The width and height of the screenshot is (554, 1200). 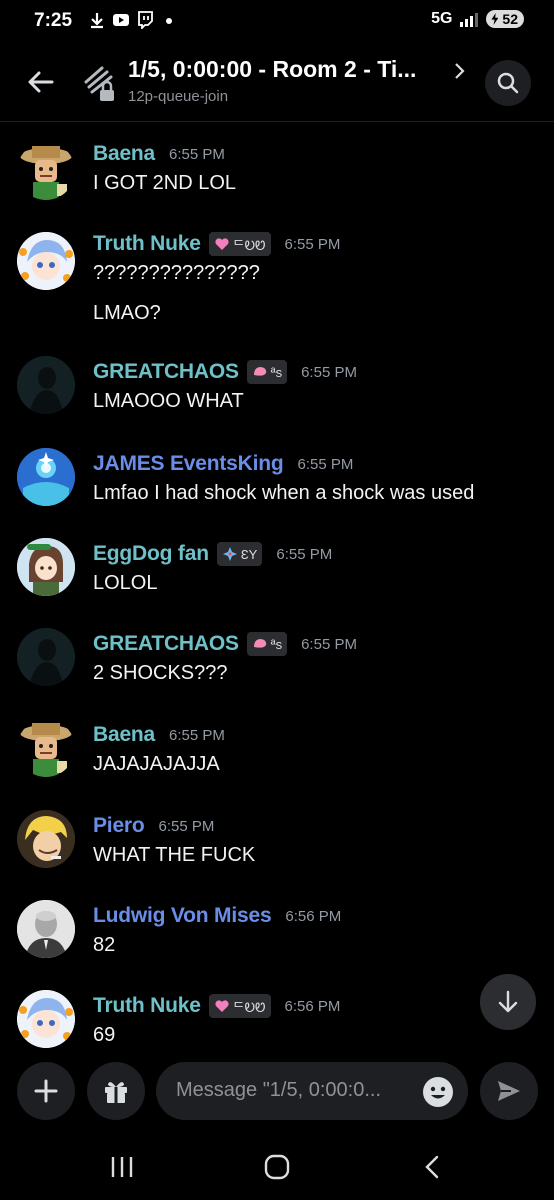 What do you see at coordinates (46, 1091) in the screenshot?
I see `add-attachment-button` at bounding box center [46, 1091].